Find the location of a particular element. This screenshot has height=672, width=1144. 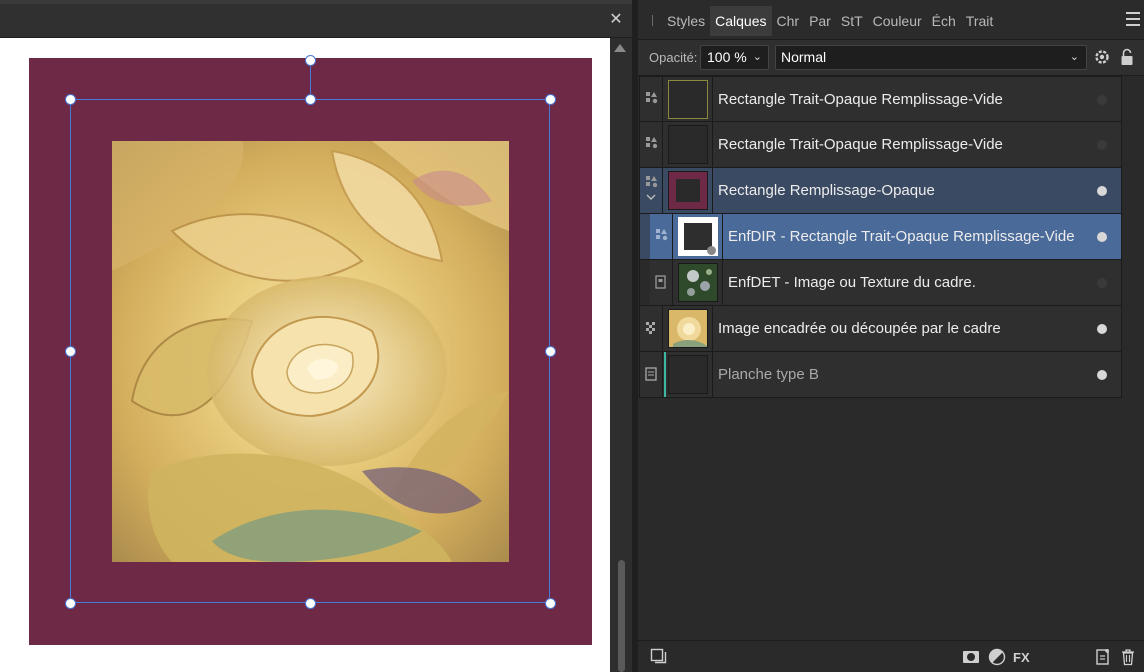

tab-stt: StT is located at coordinates (852, 21).